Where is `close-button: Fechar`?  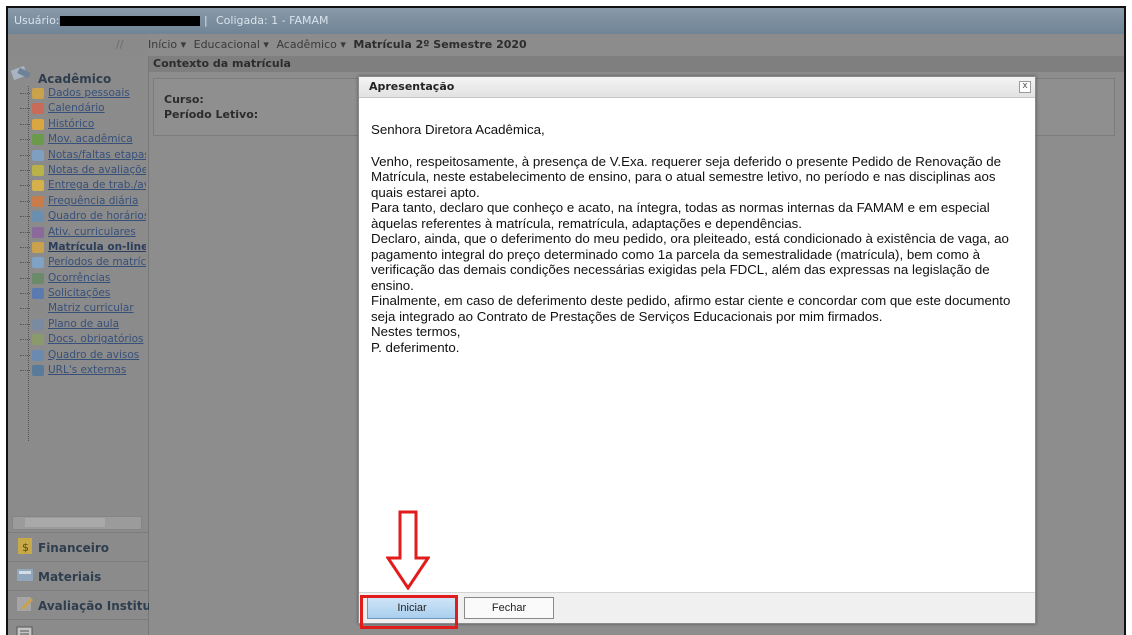 close-button: Fechar is located at coordinates (509, 608).